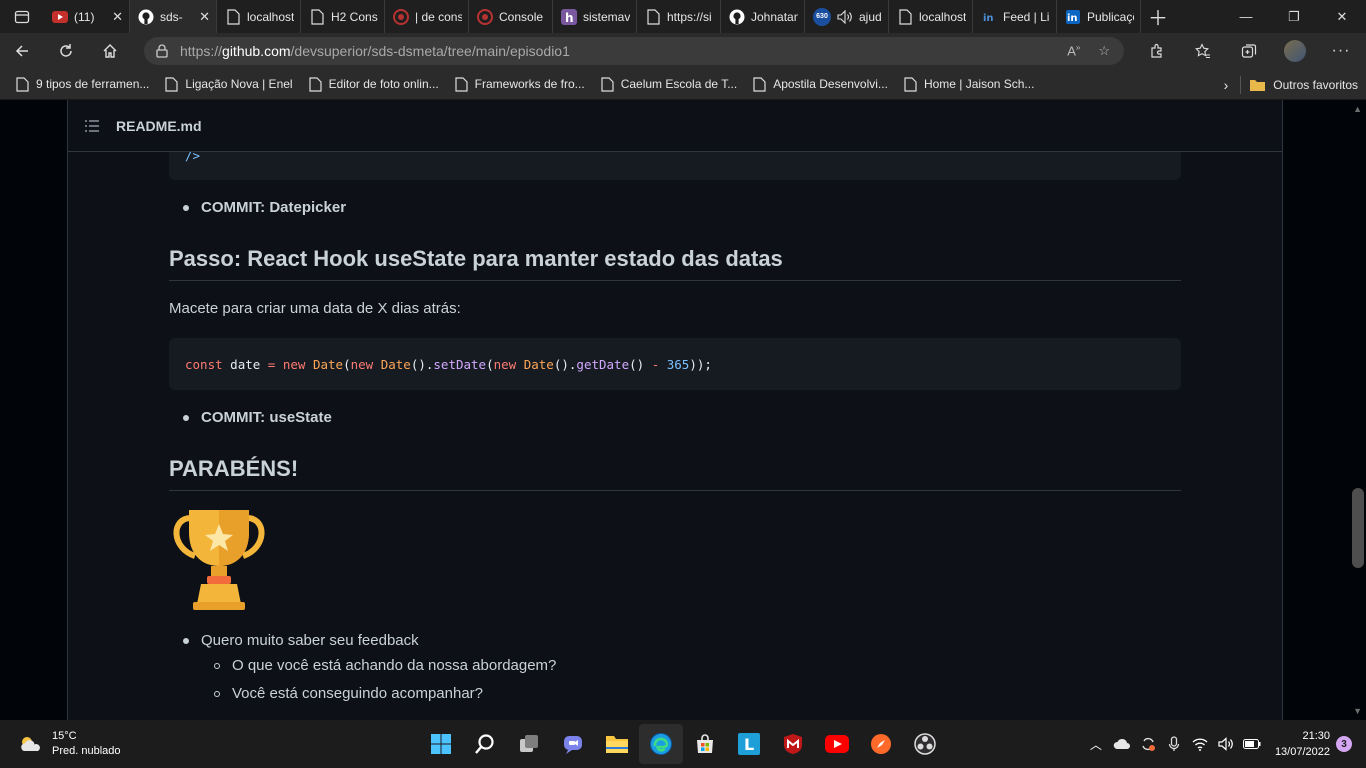  What do you see at coordinates (595, 16) in the screenshot?
I see `tab-sistemav: h sistemav` at bounding box center [595, 16].